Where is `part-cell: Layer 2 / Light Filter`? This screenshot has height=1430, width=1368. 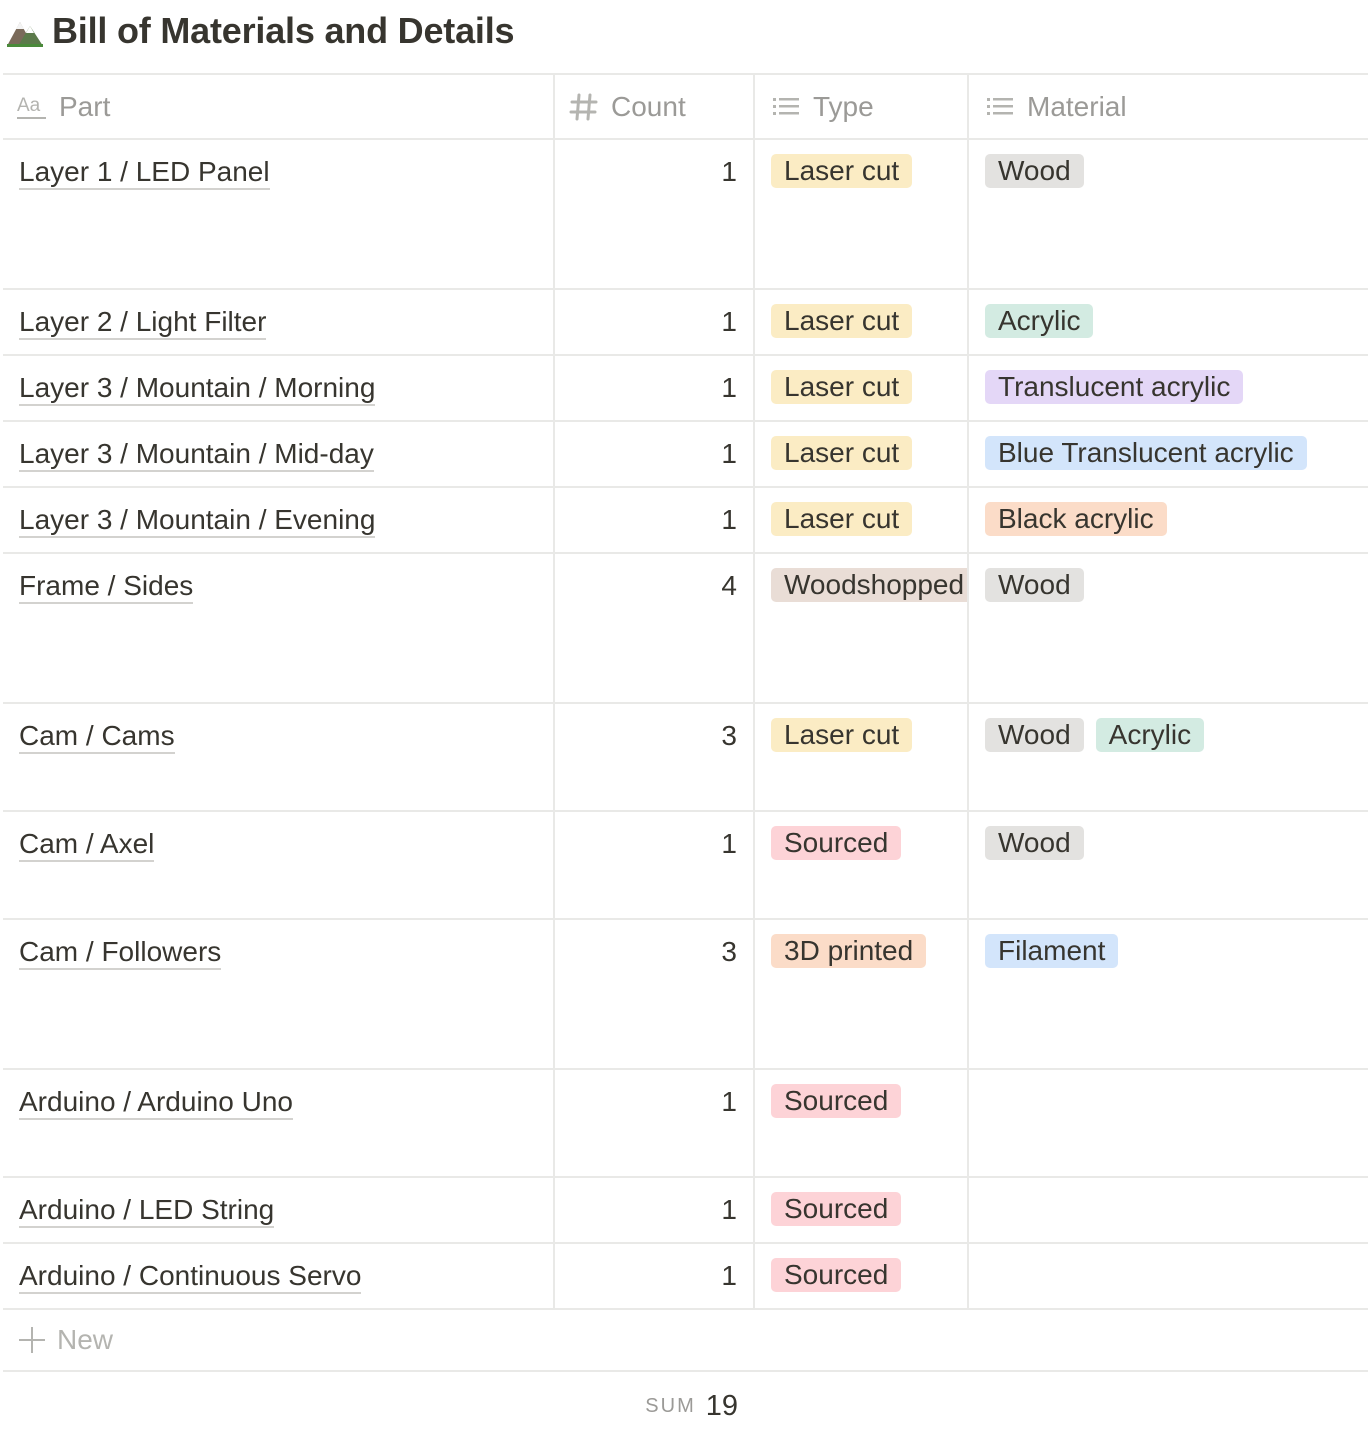
part-cell: Layer 2 / Light Filter is located at coordinates (279, 322).